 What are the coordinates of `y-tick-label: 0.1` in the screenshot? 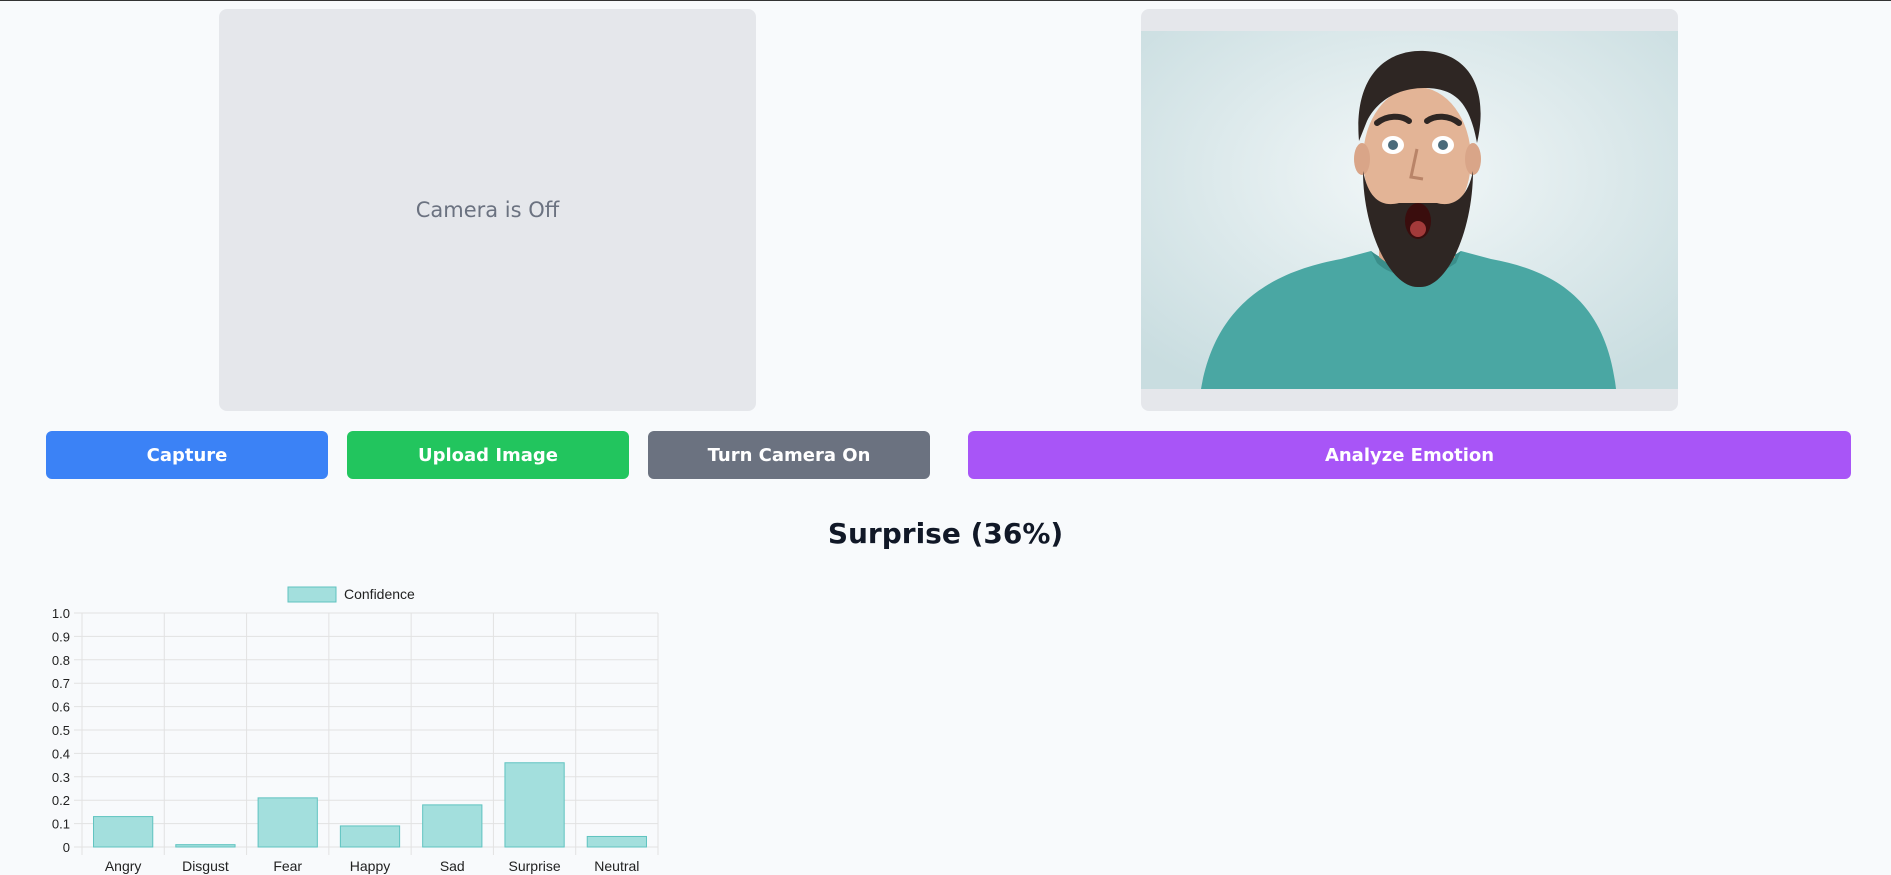 It's located at (61, 824).